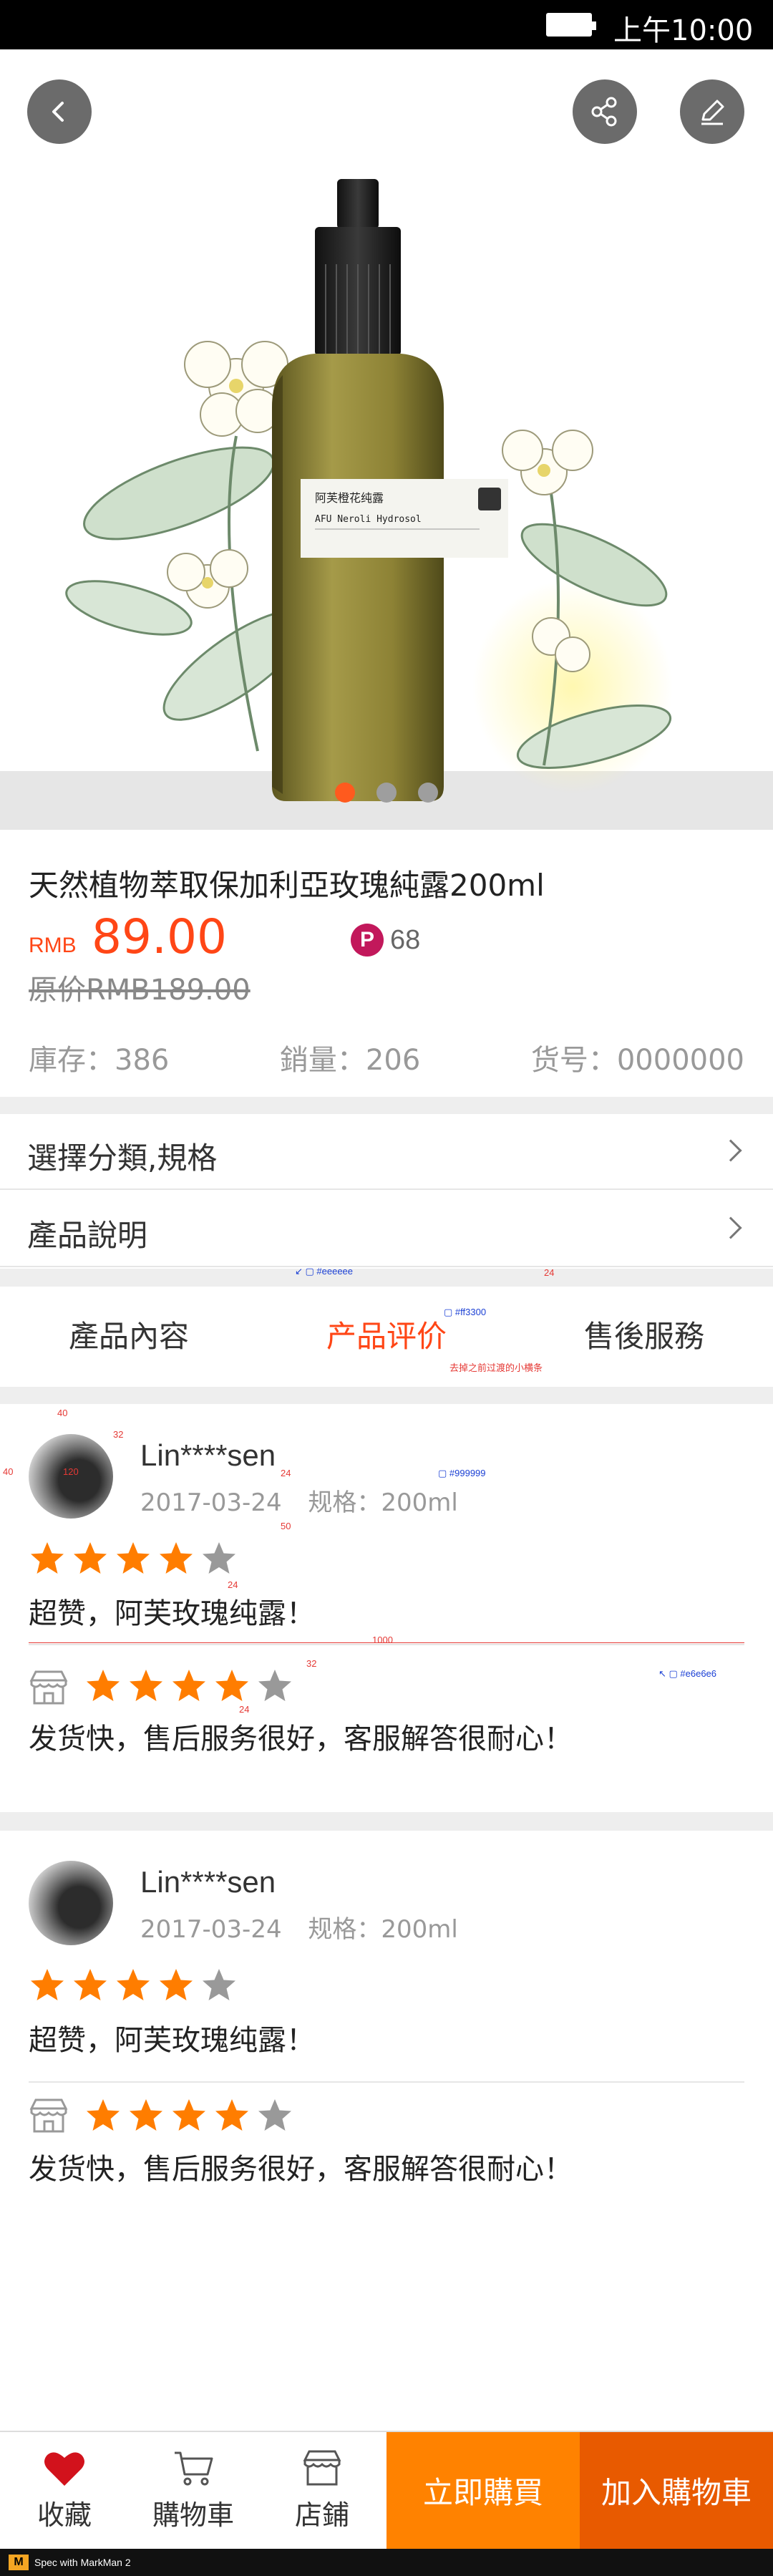 This screenshot has height=2576, width=773. I want to click on points-value: 68, so click(406, 940).